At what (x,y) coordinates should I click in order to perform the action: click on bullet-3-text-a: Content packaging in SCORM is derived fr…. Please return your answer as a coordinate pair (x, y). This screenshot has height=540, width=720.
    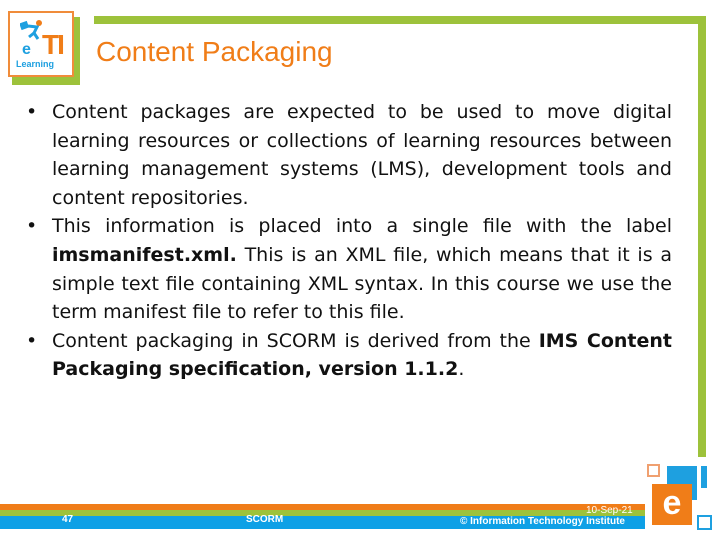
    Looking at the image, I should click on (295, 340).